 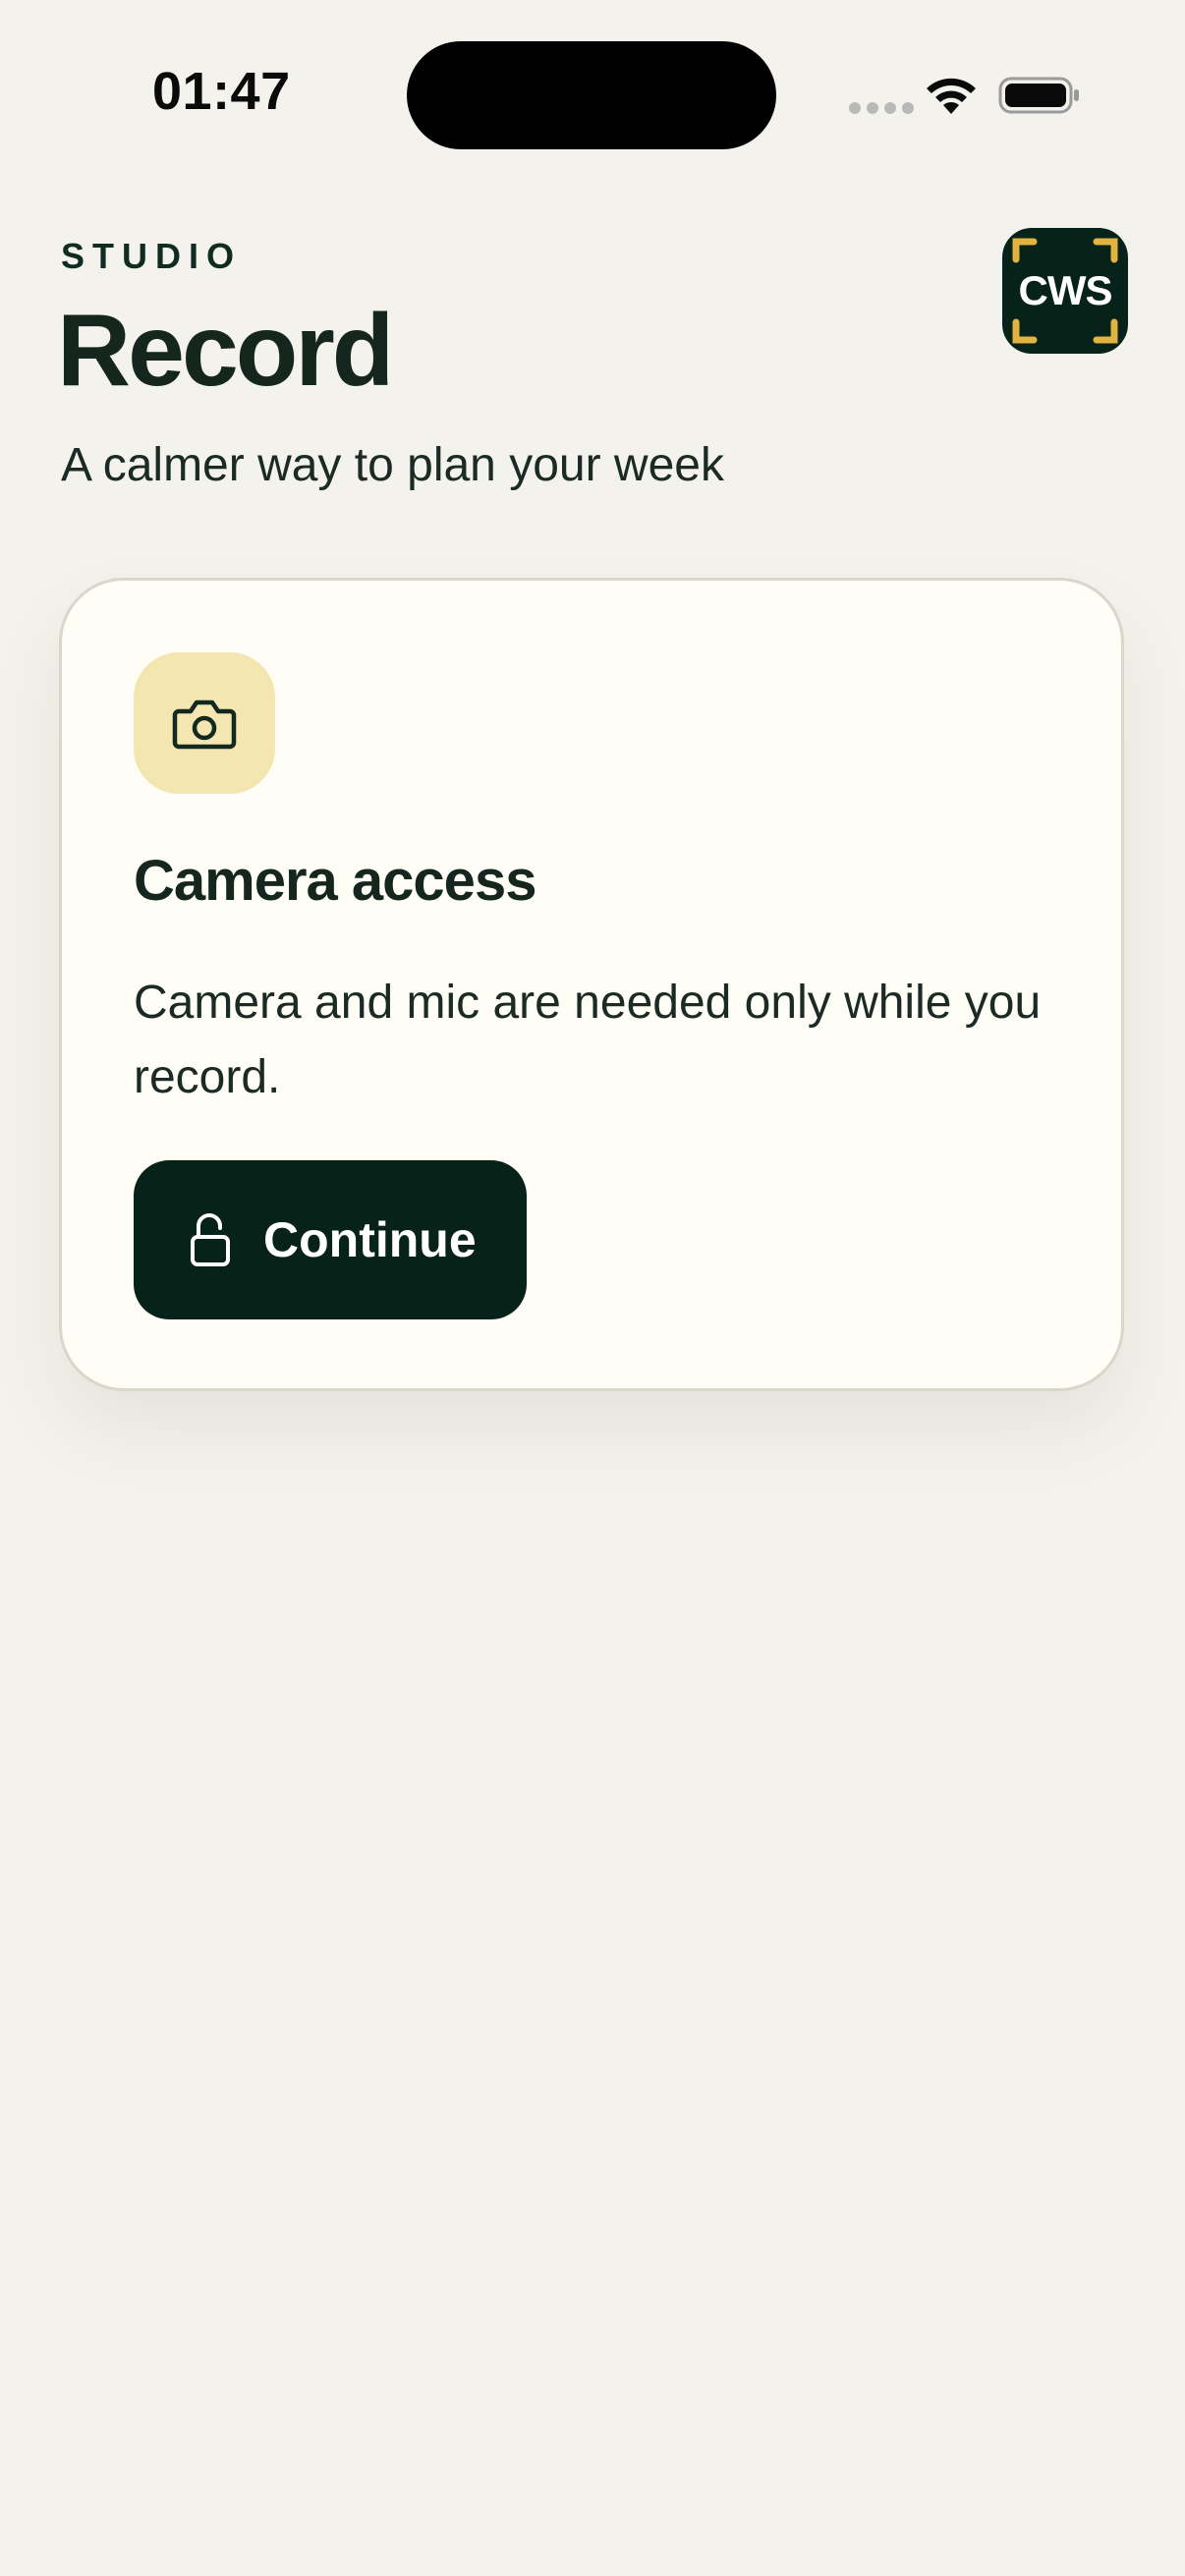 I want to click on page-title: Record, so click(x=226, y=351).